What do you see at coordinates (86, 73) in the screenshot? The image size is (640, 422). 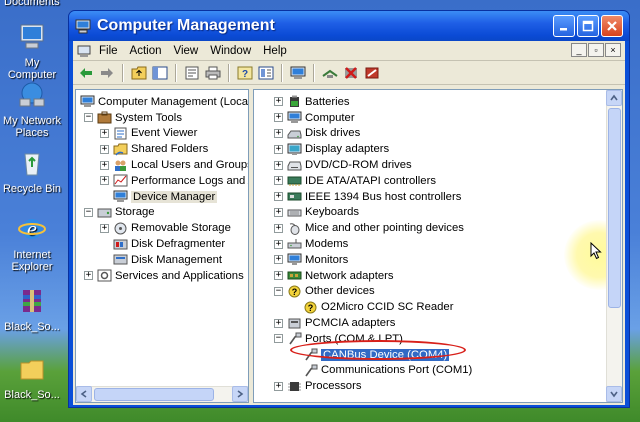 I see `back-button` at bounding box center [86, 73].